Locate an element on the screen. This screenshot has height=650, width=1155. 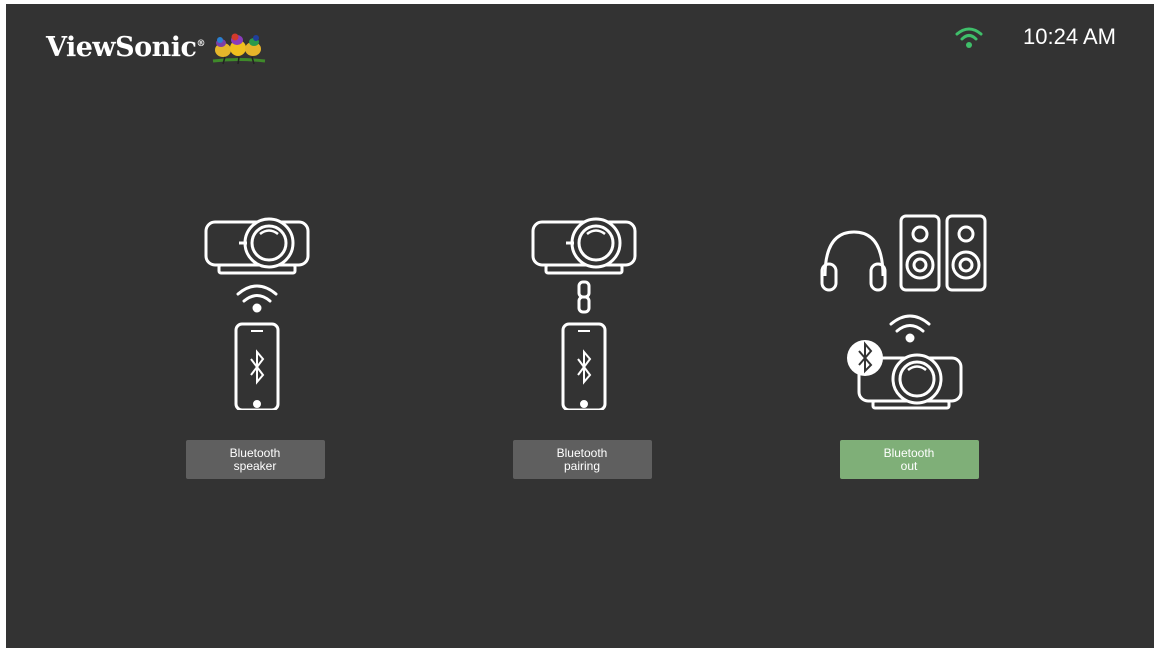
bluetooth-speaker-button: Bluetooth speaker is located at coordinates (255, 459).